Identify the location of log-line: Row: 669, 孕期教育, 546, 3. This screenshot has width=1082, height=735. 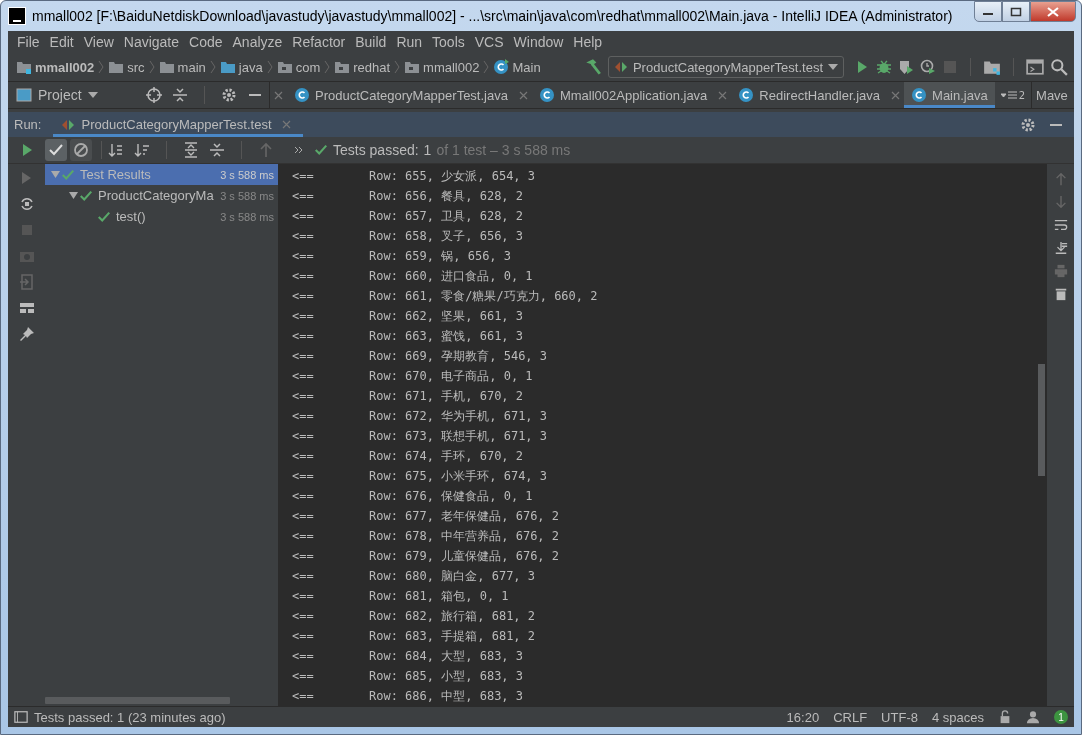
(458, 356).